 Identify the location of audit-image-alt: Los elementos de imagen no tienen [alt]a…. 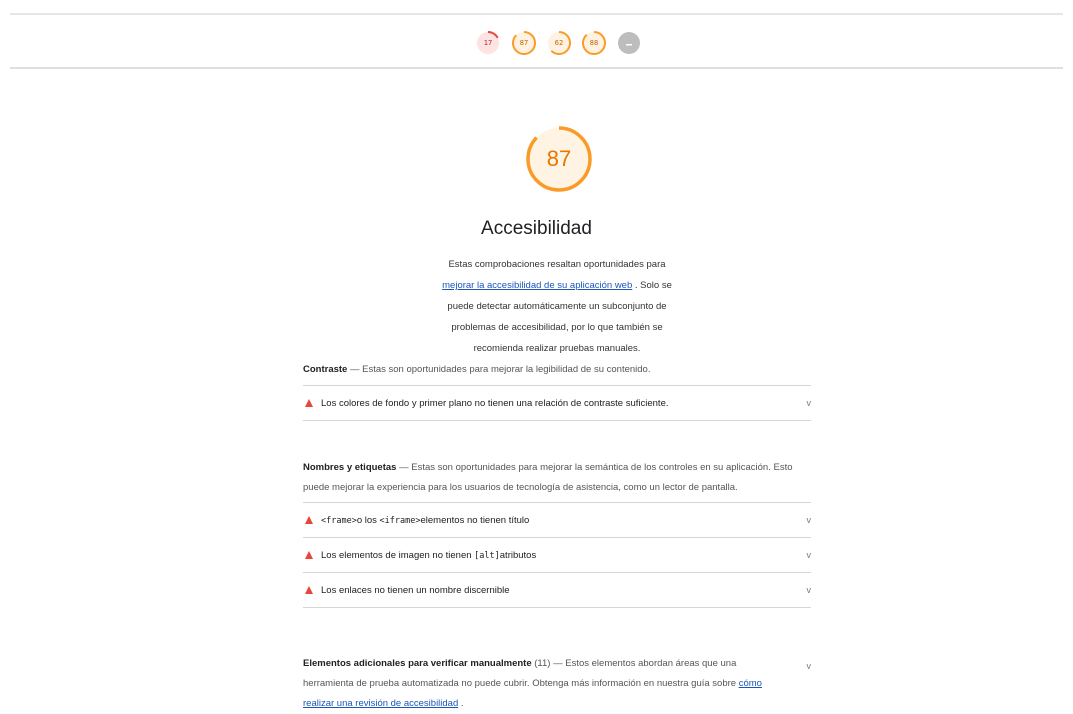
(557, 555).